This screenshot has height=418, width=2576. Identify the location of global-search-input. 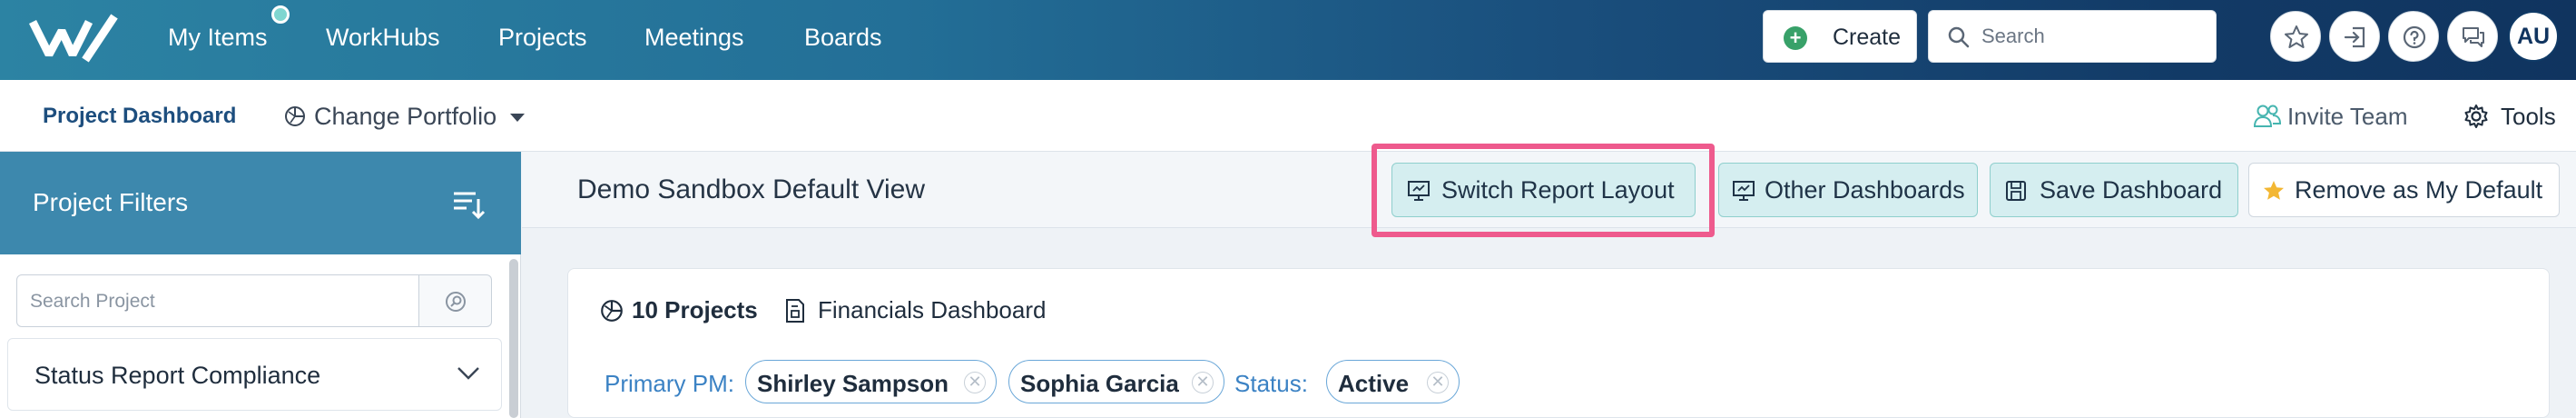
(2090, 36).